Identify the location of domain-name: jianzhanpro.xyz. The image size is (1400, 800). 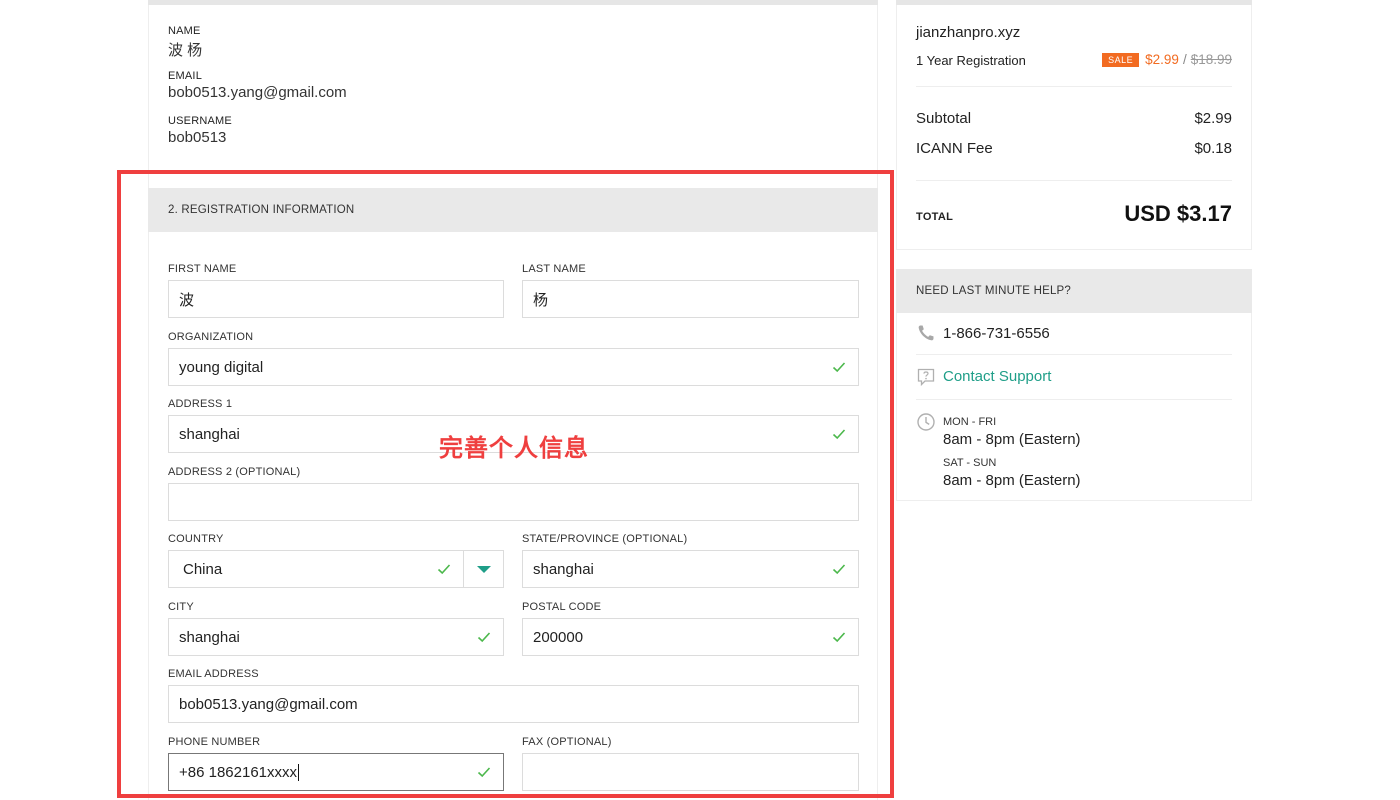
(968, 32).